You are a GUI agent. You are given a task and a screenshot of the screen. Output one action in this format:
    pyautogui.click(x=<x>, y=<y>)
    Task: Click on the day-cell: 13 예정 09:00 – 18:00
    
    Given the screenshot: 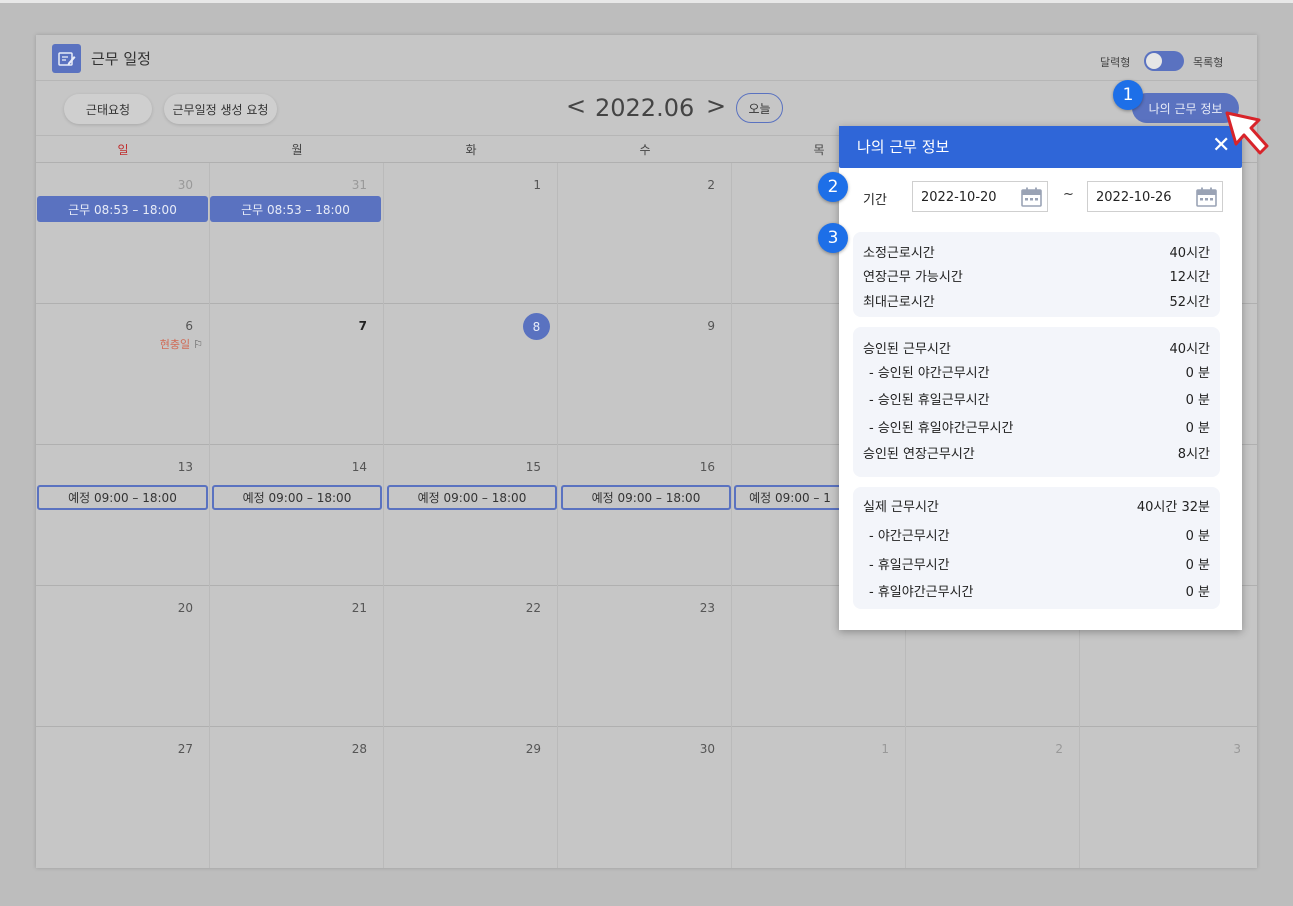 What is the action you would take?
    pyautogui.click(x=123, y=515)
    